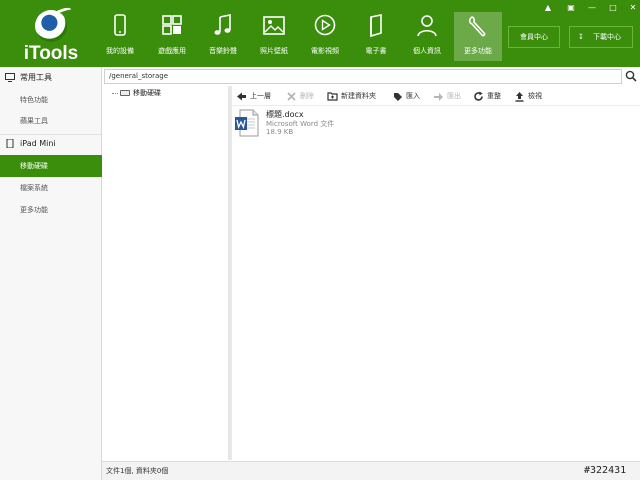  Describe the element at coordinates (51, 273) in the screenshot. I see `sidebar: 常用工具 特色功能 蘋果工具 iPad Mini 移動硬碟 檔案系統 更多功能` at that location.